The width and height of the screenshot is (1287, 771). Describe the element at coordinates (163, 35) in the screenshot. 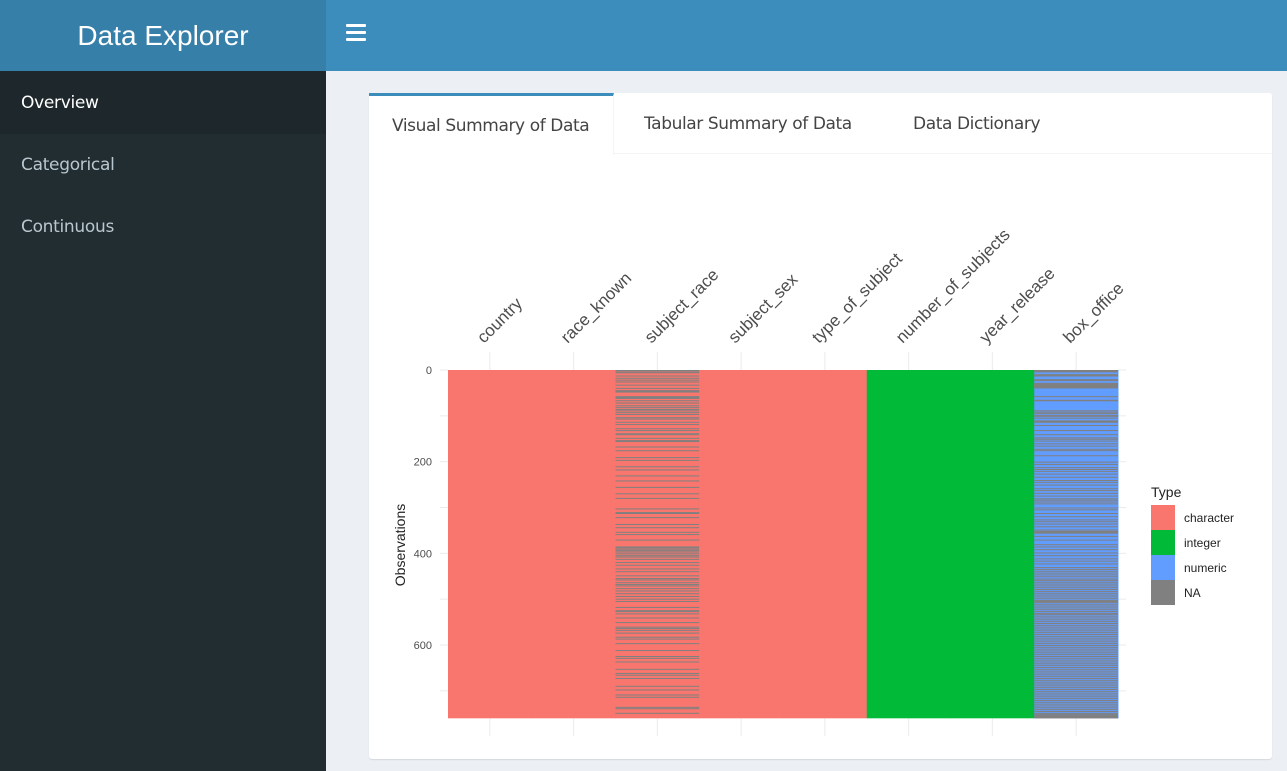

I see `app-logo-title: Data Explorer` at that location.